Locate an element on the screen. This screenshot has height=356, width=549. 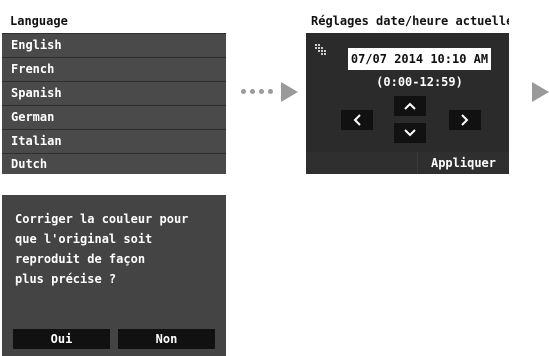
language-item-english: English is located at coordinates (114, 45).